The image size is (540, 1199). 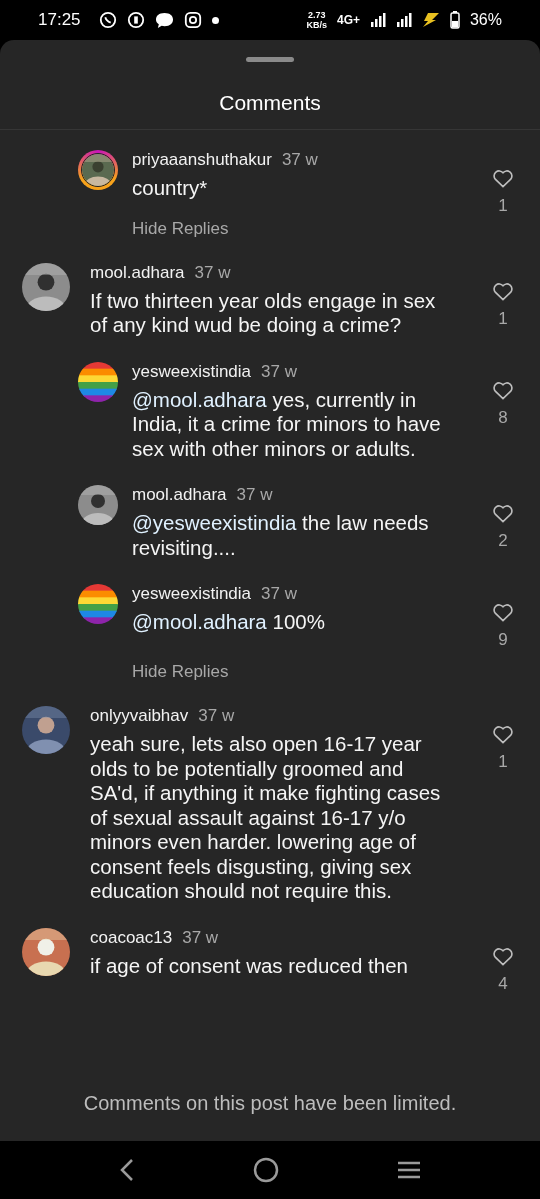 What do you see at coordinates (164, 20) in the screenshot?
I see `chat-bubble-icon` at bounding box center [164, 20].